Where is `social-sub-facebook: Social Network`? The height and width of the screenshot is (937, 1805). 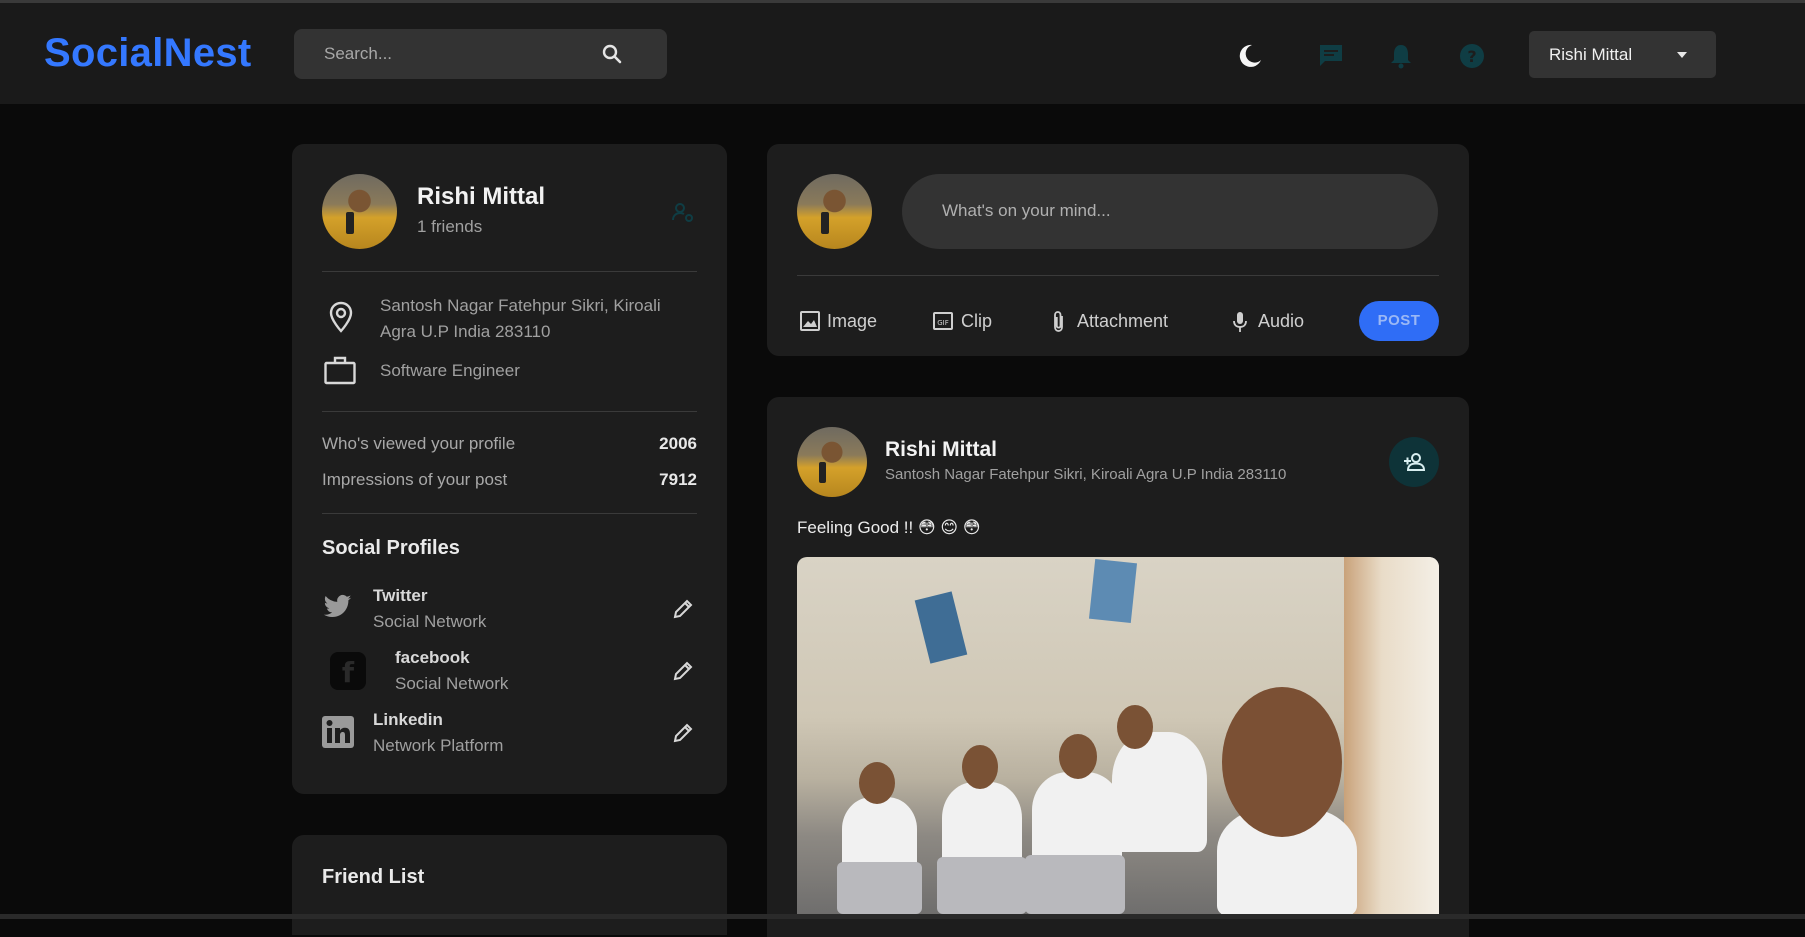
social-sub-facebook: Social Network is located at coordinates (452, 683).